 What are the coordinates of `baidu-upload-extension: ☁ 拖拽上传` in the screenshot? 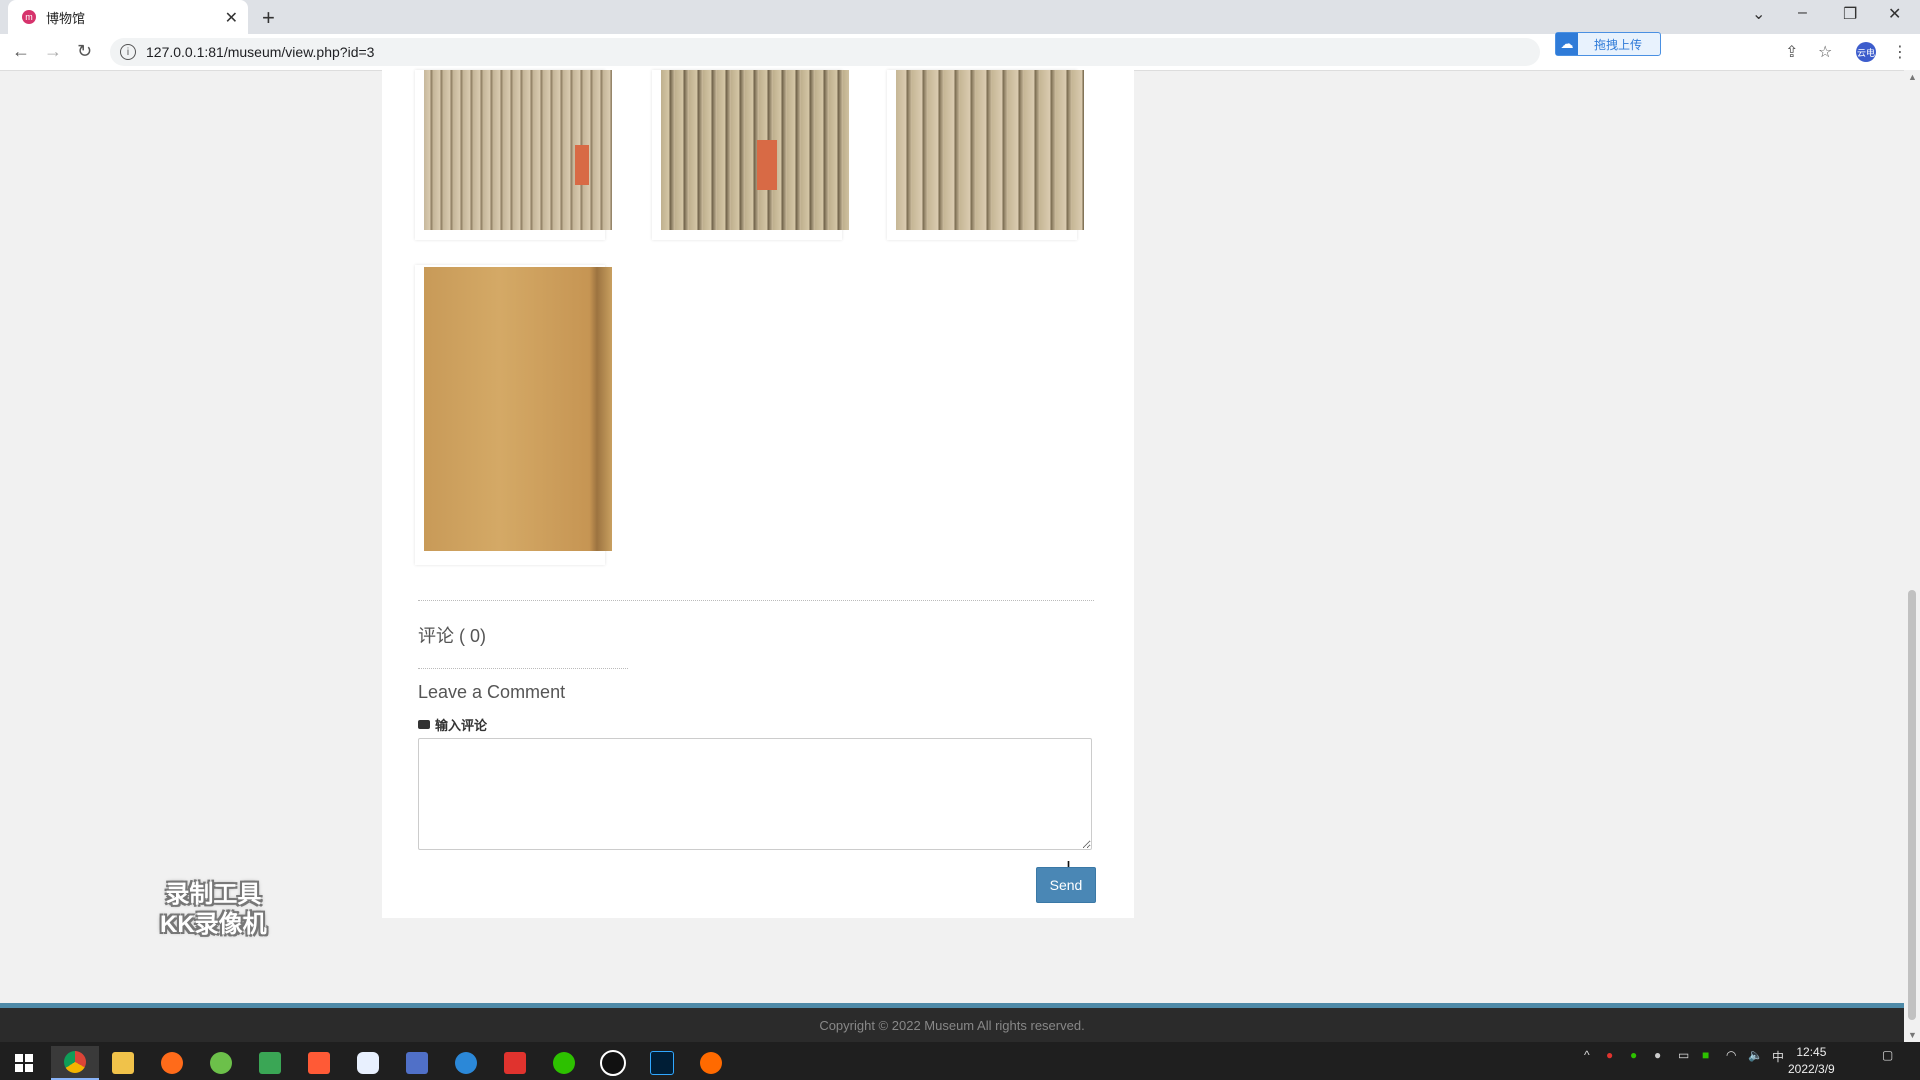 It's located at (1608, 44).